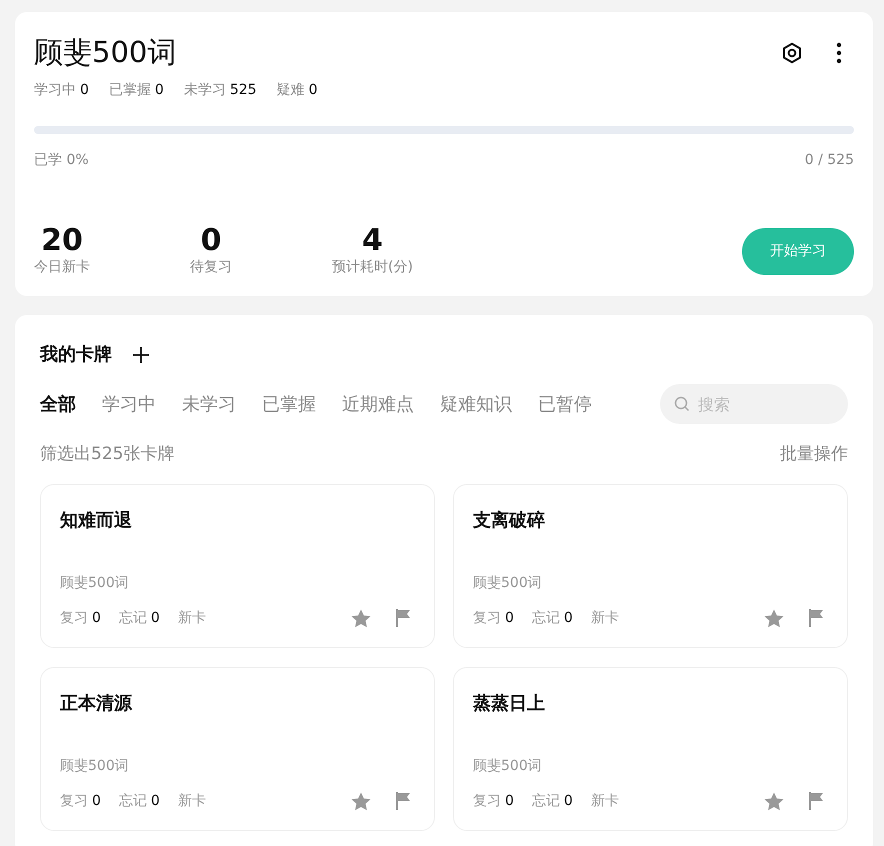 This screenshot has width=884, height=846. What do you see at coordinates (97, 704) in the screenshot?
I see `card-title: 正本清源` at bounding box center [97, 704].